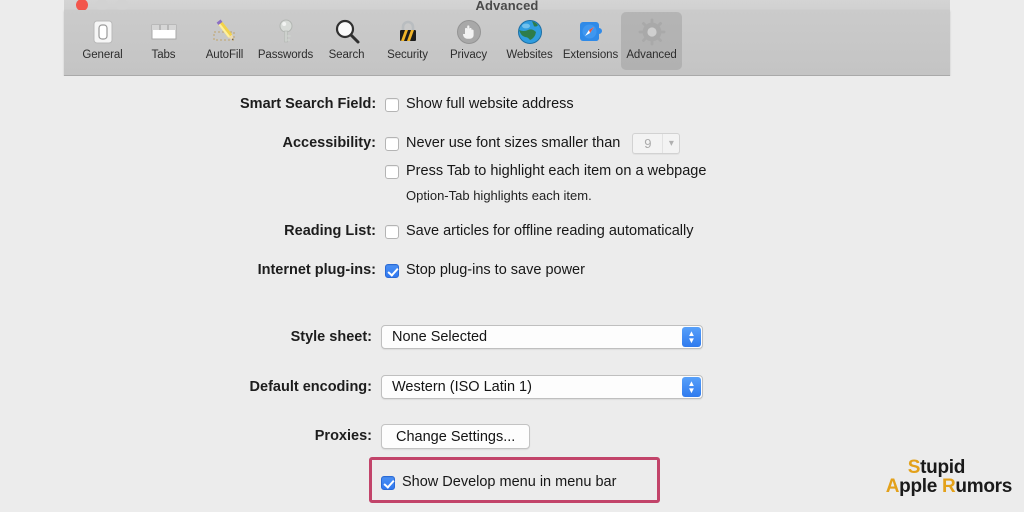 Image resolution: width=1024 pixels, height=512 pixels. What do you see at coordinates (542, 387) in the screenshot?
I see `default-encoding-dropdown: Western (ISO Latin 1) ▲ ▼` at bounding box center [542, 387].